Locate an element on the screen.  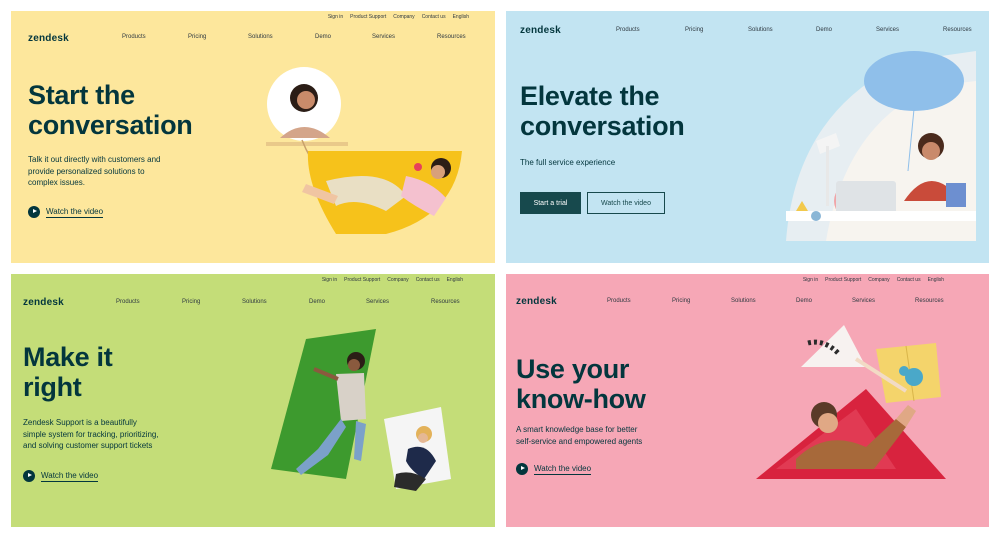
hero-illustration-agent-desk is located at coordinates (881, 146).